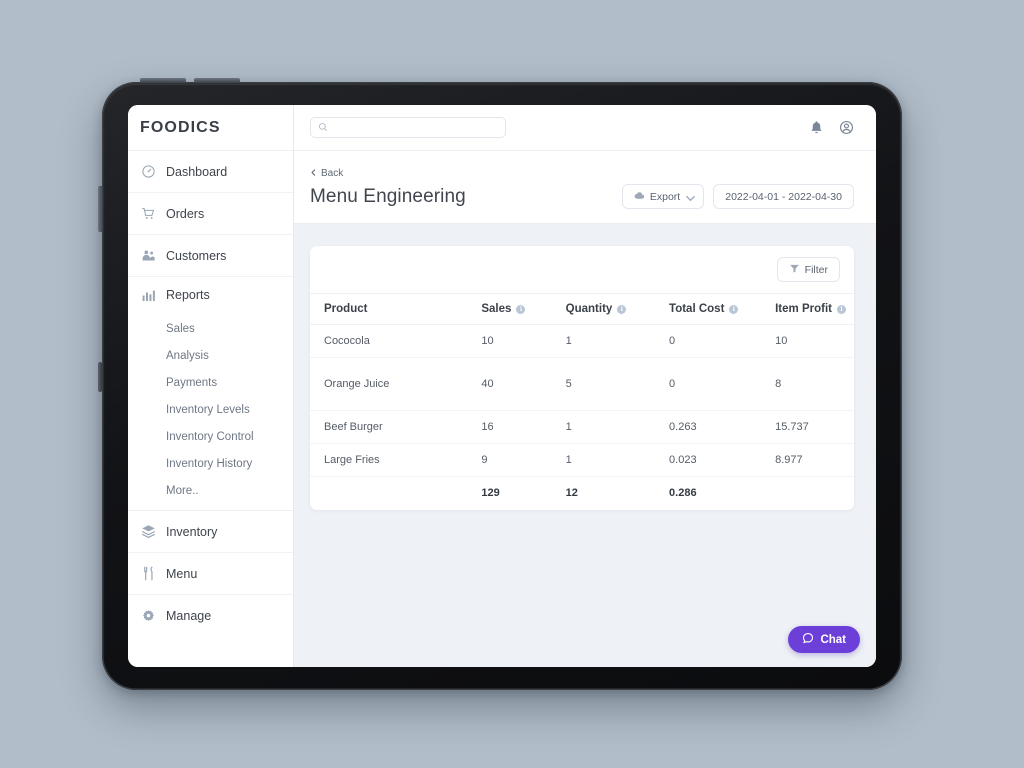  Describe the element at coordinates (814, 493) in the screenshot. I see `totals-item-profit` at that location.